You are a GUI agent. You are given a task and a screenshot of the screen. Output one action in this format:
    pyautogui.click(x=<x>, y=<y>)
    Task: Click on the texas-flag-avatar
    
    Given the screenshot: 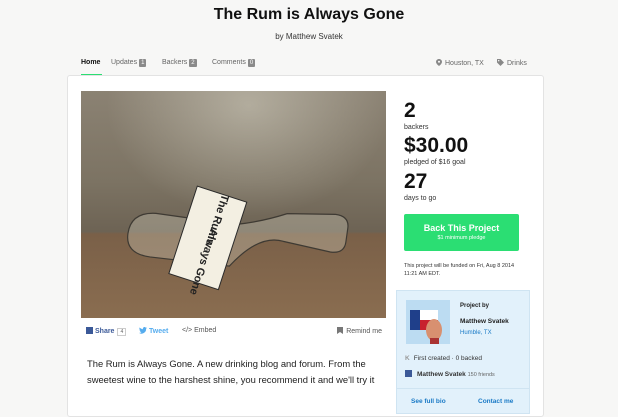 What is the action you would take?
    pyautogui.click(x=428, y=322)
    